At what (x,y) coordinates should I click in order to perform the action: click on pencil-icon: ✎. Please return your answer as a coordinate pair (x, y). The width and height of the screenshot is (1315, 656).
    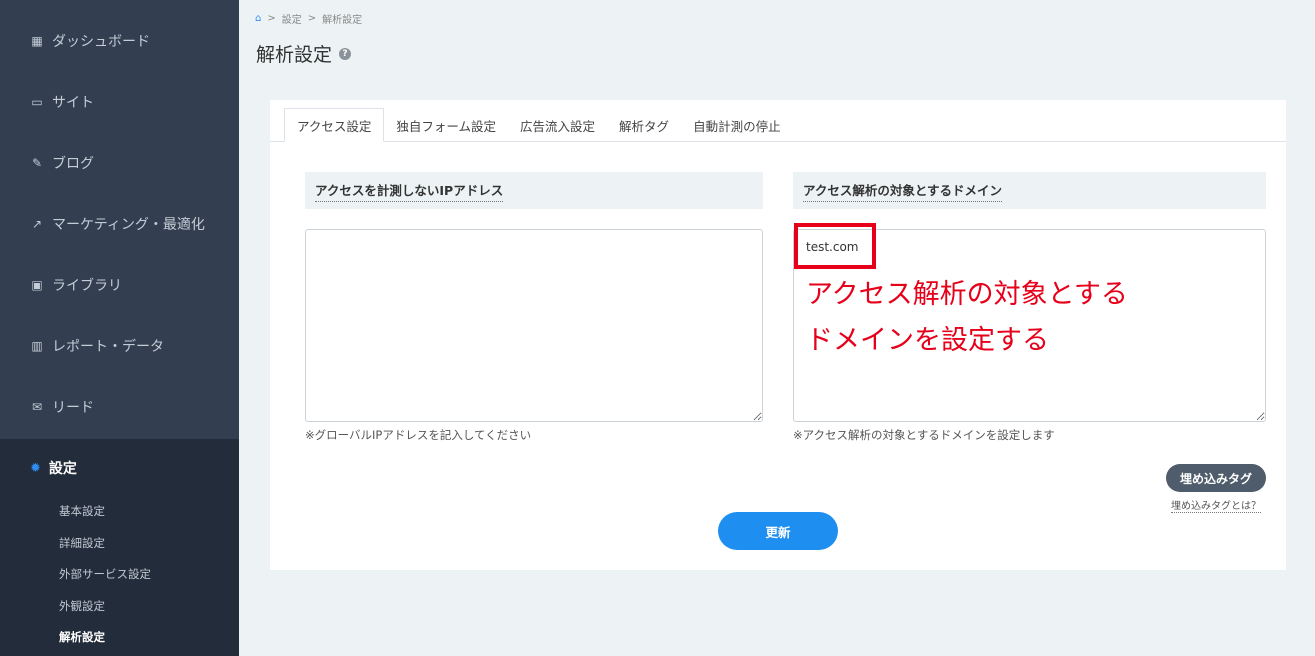
    Looking at the image, I should click on (37, 162).